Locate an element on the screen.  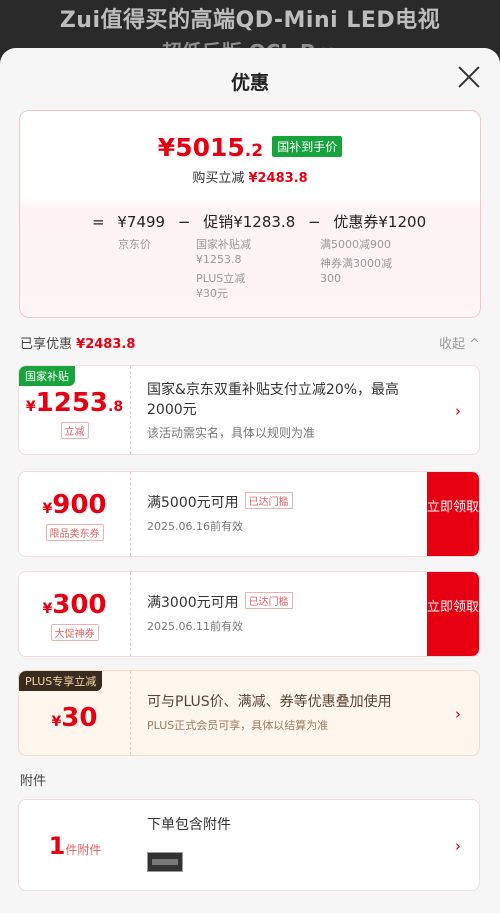
applied-label: 已享优惠 is located at coordinates (46, 344).